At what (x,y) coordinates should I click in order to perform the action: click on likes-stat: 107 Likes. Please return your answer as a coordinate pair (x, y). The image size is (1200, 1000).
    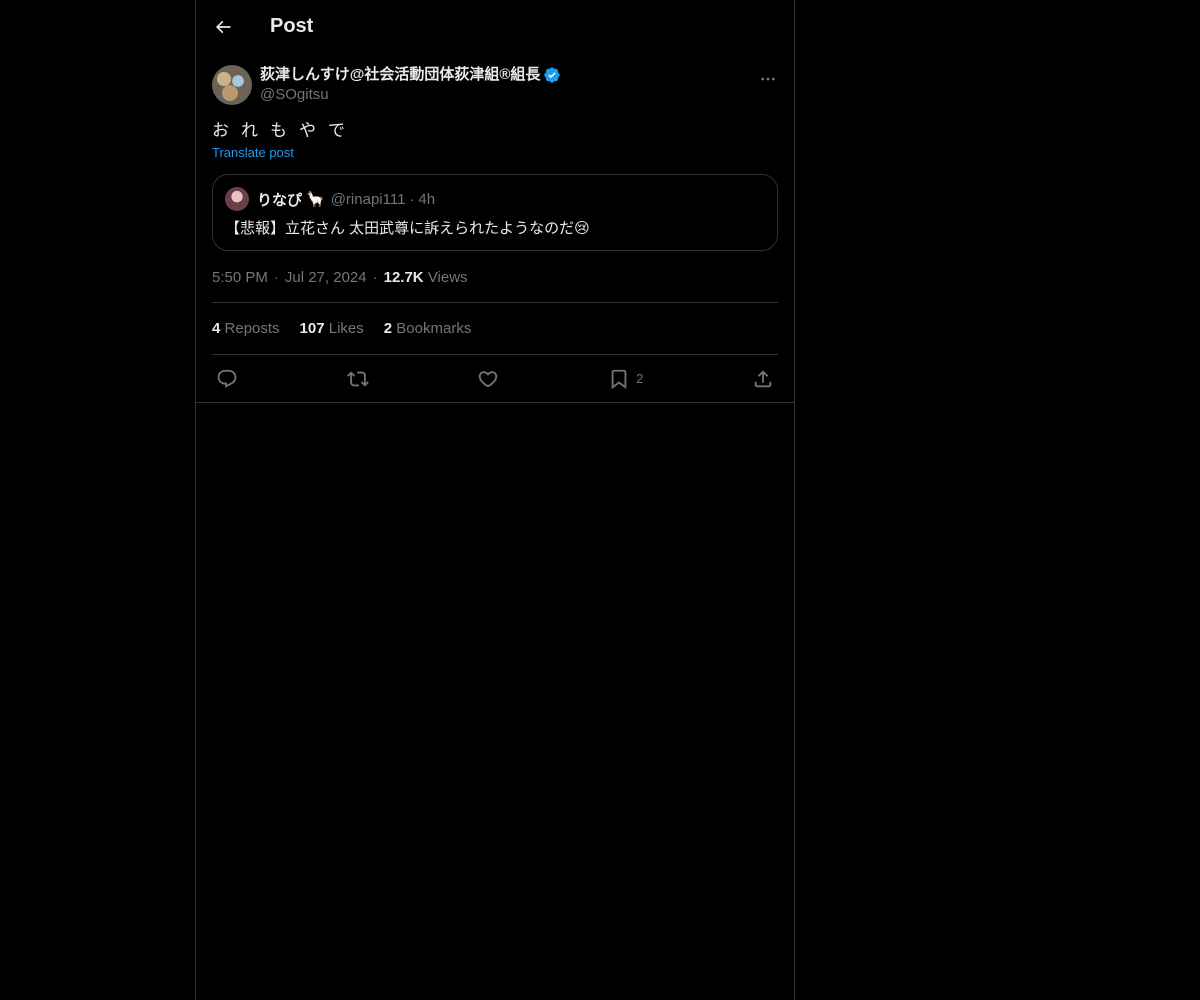
    Looking at the image, I should click on (332, 328).